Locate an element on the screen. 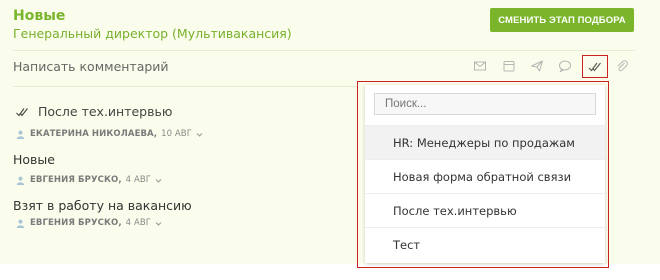 The width and height of the screenshot is (660, 280). dropdown-option: После тех.интервью is located at coordinates (485, 210).